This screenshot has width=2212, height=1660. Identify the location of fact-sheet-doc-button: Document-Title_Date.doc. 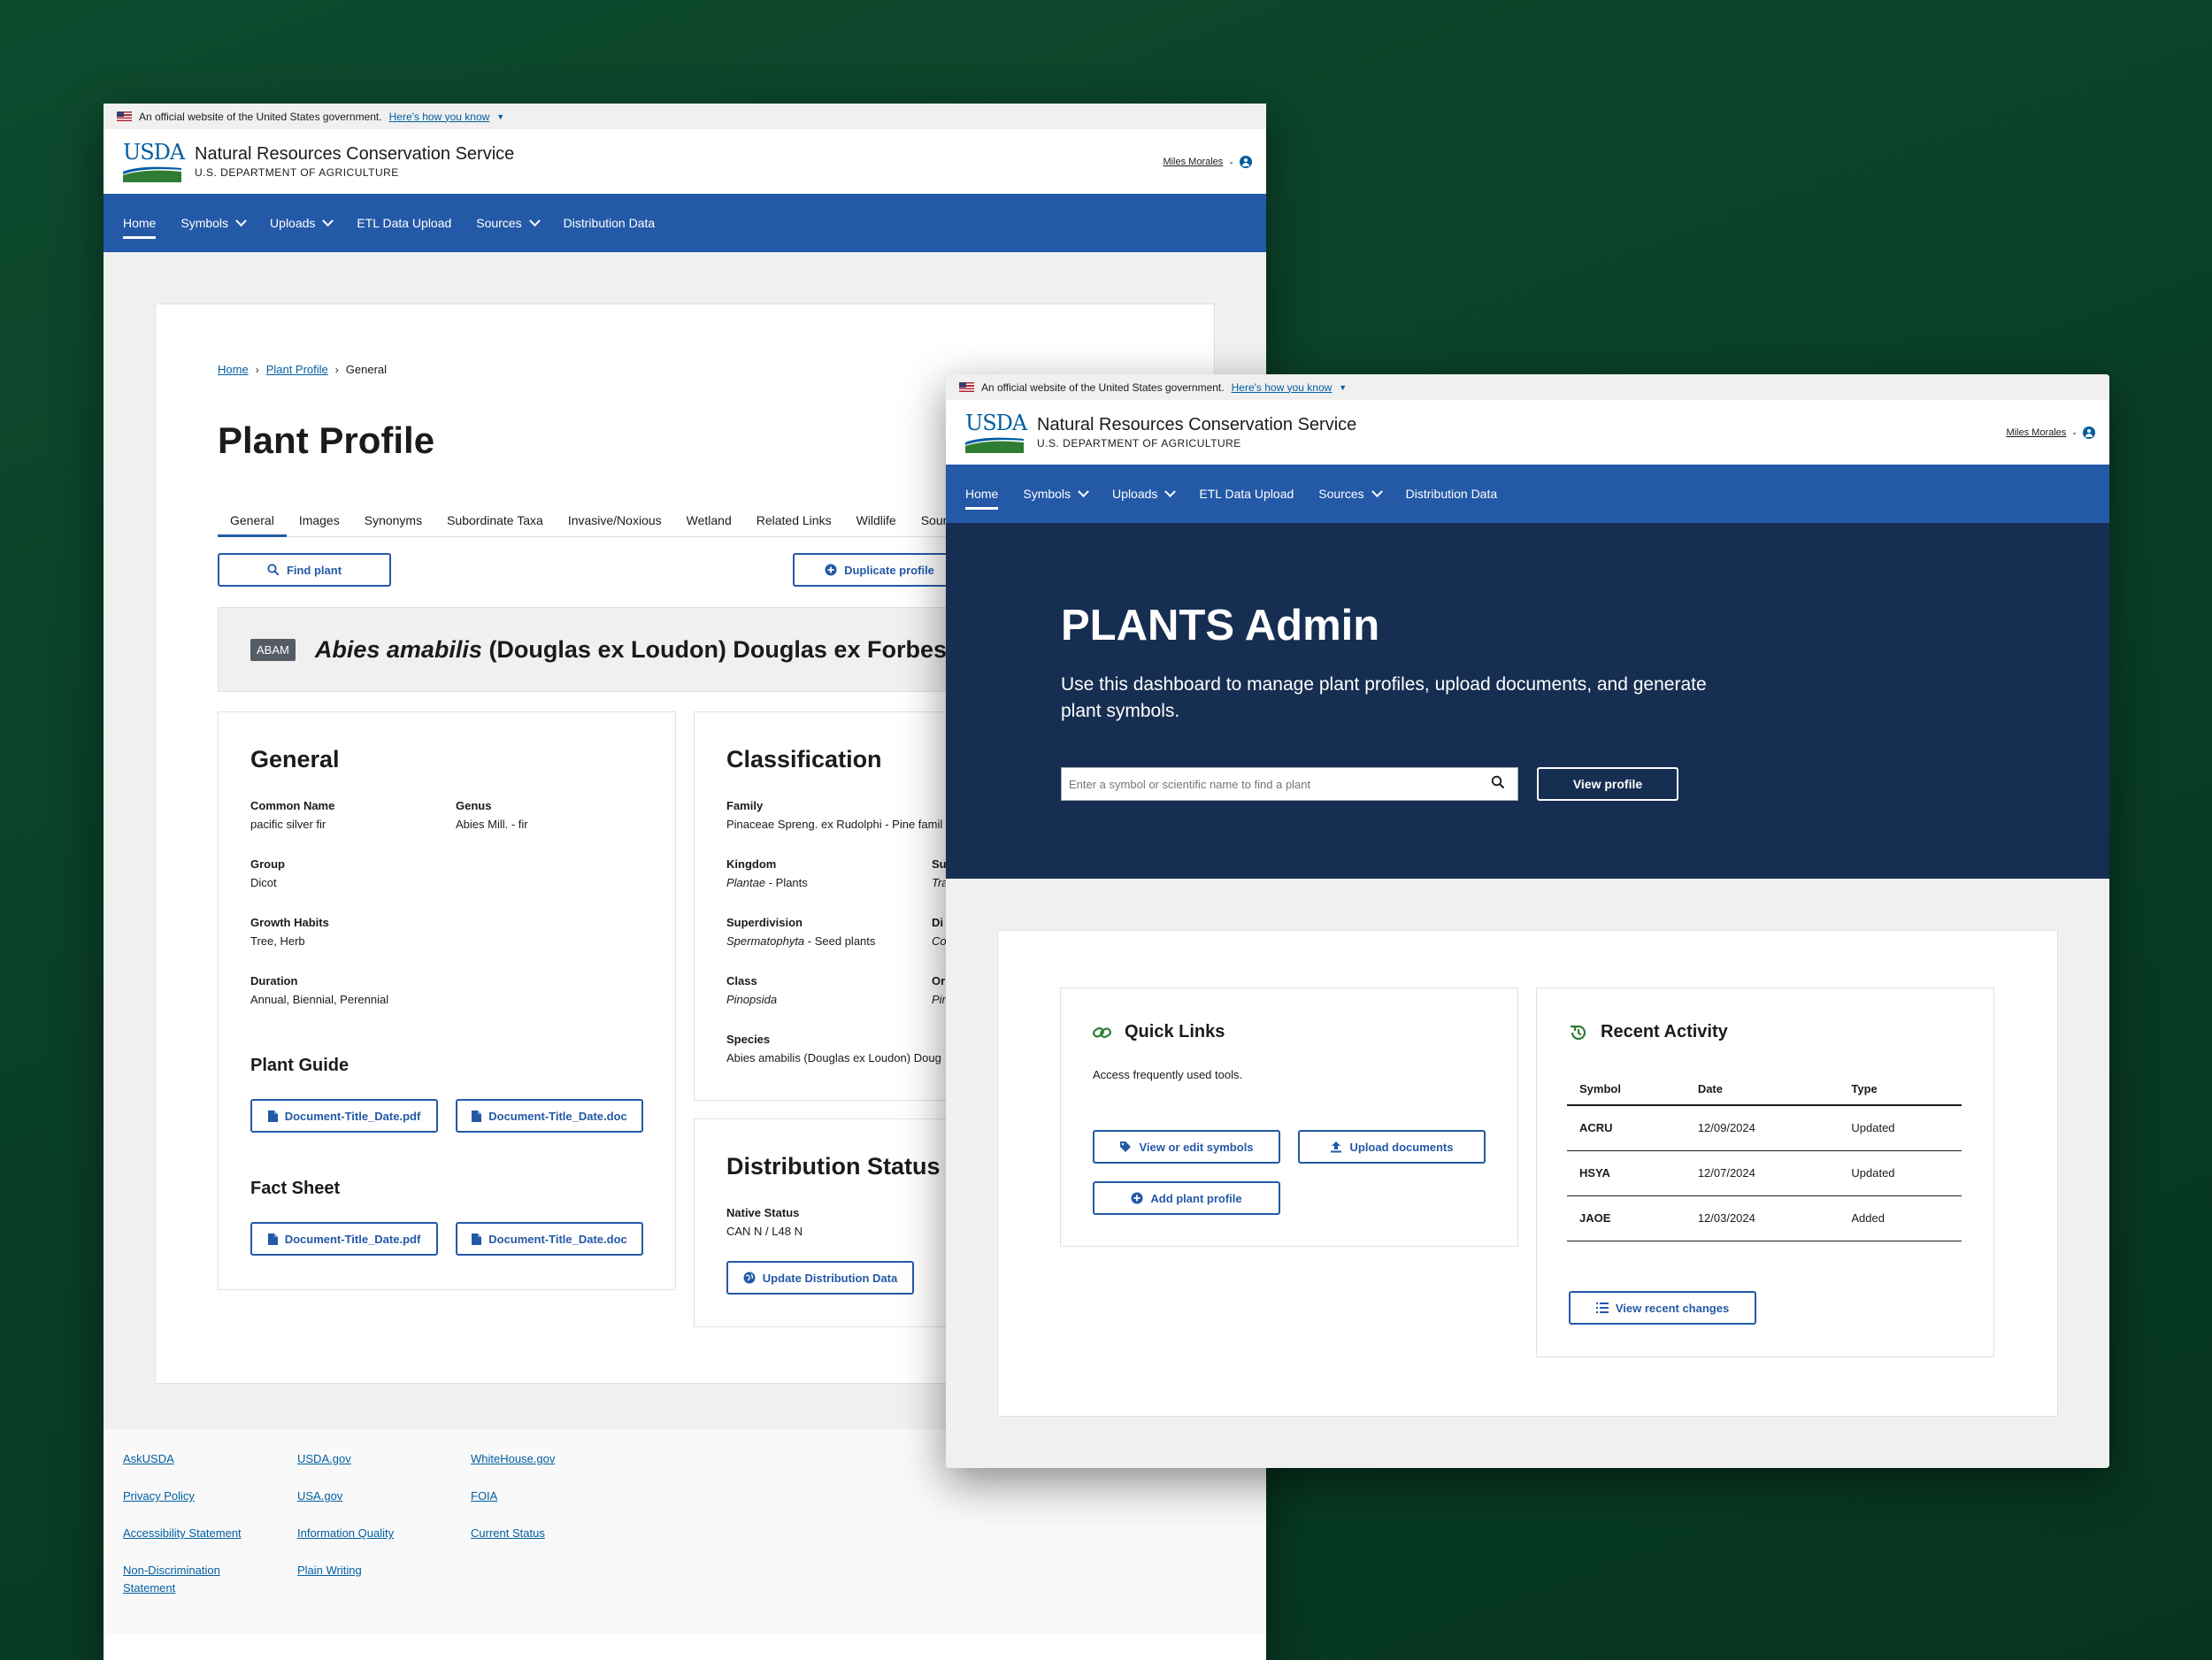
(549, 1239).